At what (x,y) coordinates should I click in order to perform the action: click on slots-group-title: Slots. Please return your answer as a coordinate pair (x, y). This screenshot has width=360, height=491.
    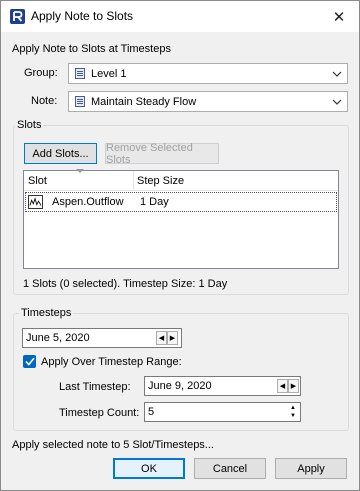
    Looking at the image, I should click on (29, 125).